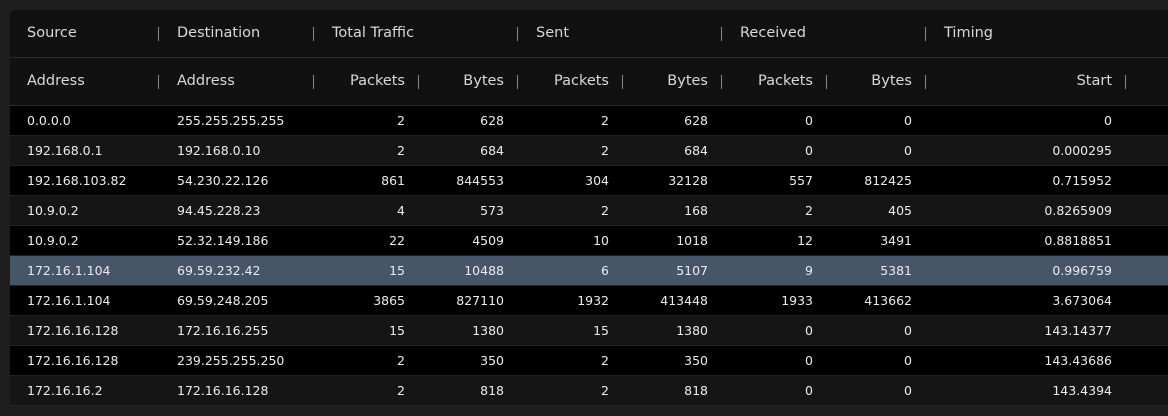  What do you see at coordinates (223, 180) in the screenshot?
I see `cell-destination-address: 54.230.22.126` at bounding box center [223, 180].